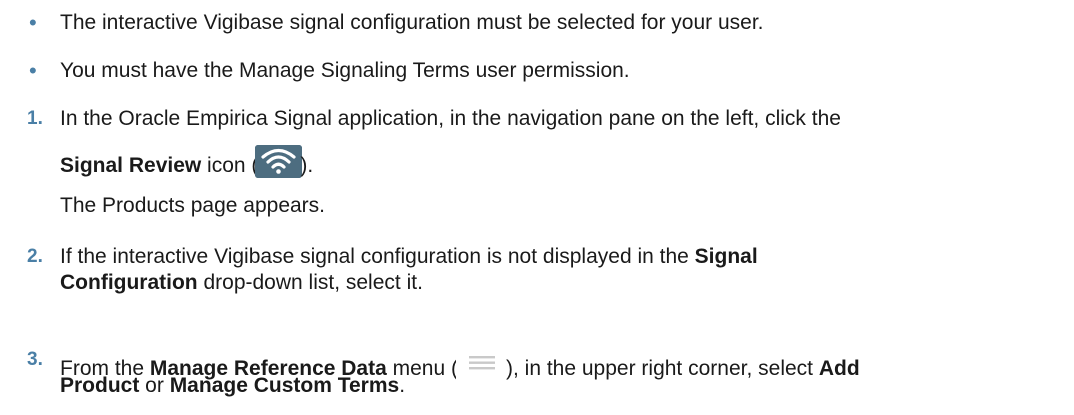 The image size is (1074, 415). Describe the element at coordinates (839, 368) in the screenshot. I see `ui-term-add: Add` at that location.